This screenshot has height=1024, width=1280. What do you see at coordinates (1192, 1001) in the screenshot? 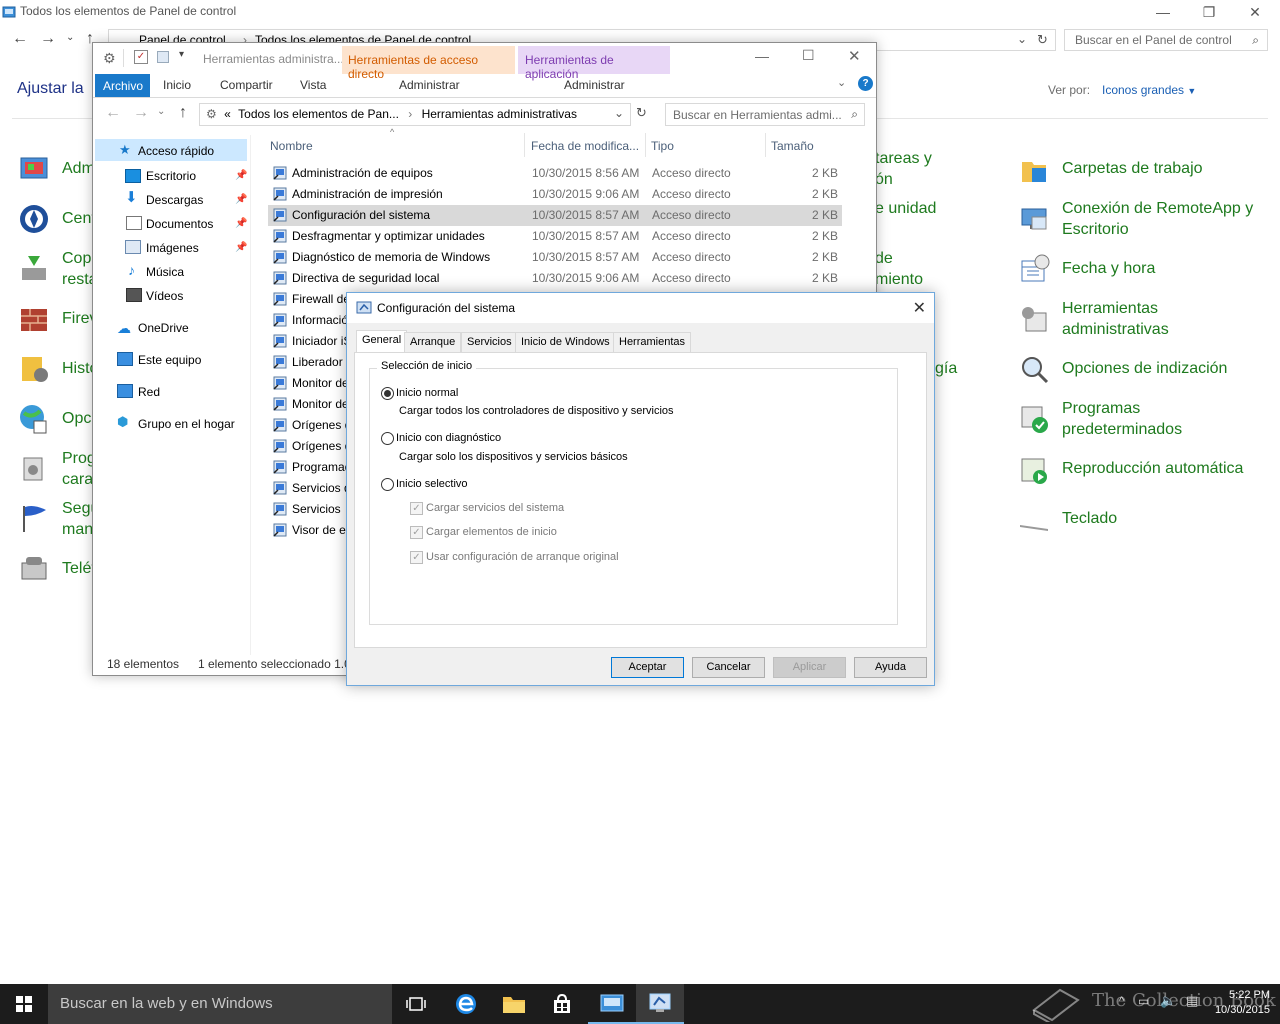
I see `action-center-icon: ▤` at bounding box center [1192, 1001].